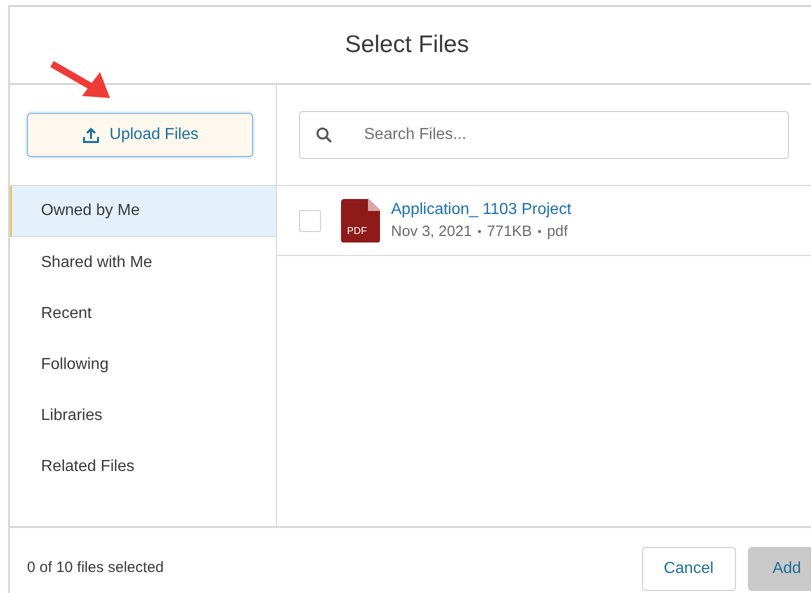 The image size is (811, 593). I want to click on sidebar-item: Owned by Me, so click(143, 211).